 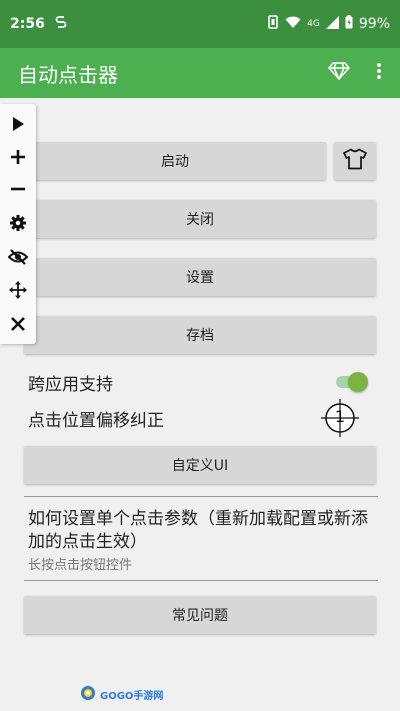 What do you see at coordinates (200, 24) in the screenshot?
I see `status-bar: 2:56 4G 99%` at bounding box center [200, 24].